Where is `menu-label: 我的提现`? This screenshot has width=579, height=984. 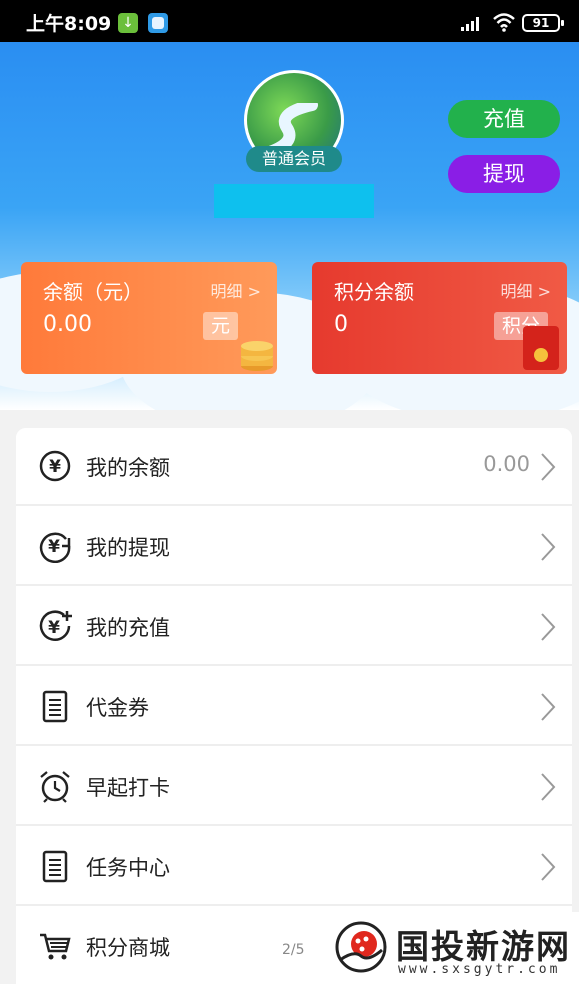 menu-label: 我的提现 is located at coordinates (128, 548).